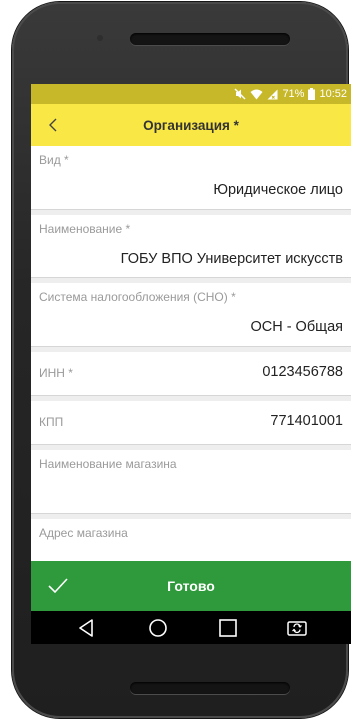 Image resolution: width=357 pixels, height=723 pixels. I want to click on field-shop-name: Наименование магазина, so click(191, 481).